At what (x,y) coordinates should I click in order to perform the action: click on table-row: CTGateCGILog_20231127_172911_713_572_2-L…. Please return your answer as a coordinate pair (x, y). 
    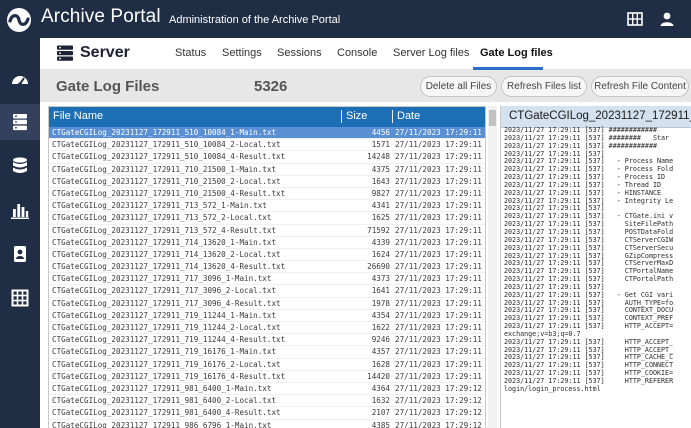
    Looking at the image, I should click on (267, 218).